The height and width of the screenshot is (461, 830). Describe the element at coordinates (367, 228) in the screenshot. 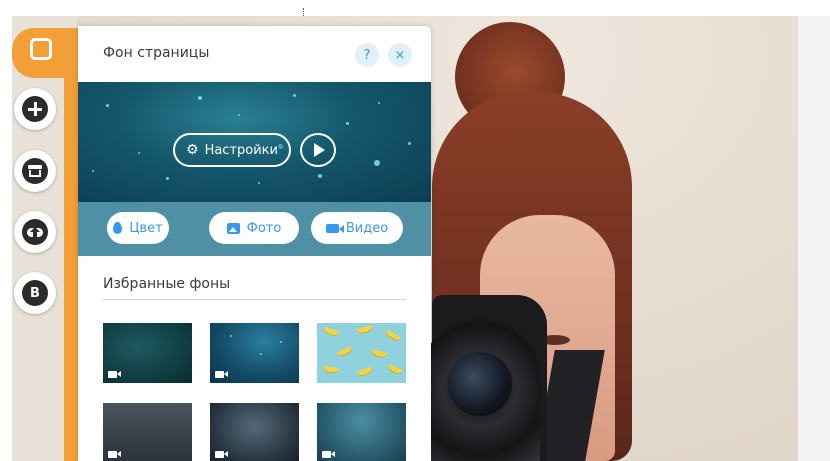

I see `tab-video-label: Видео` at that location.